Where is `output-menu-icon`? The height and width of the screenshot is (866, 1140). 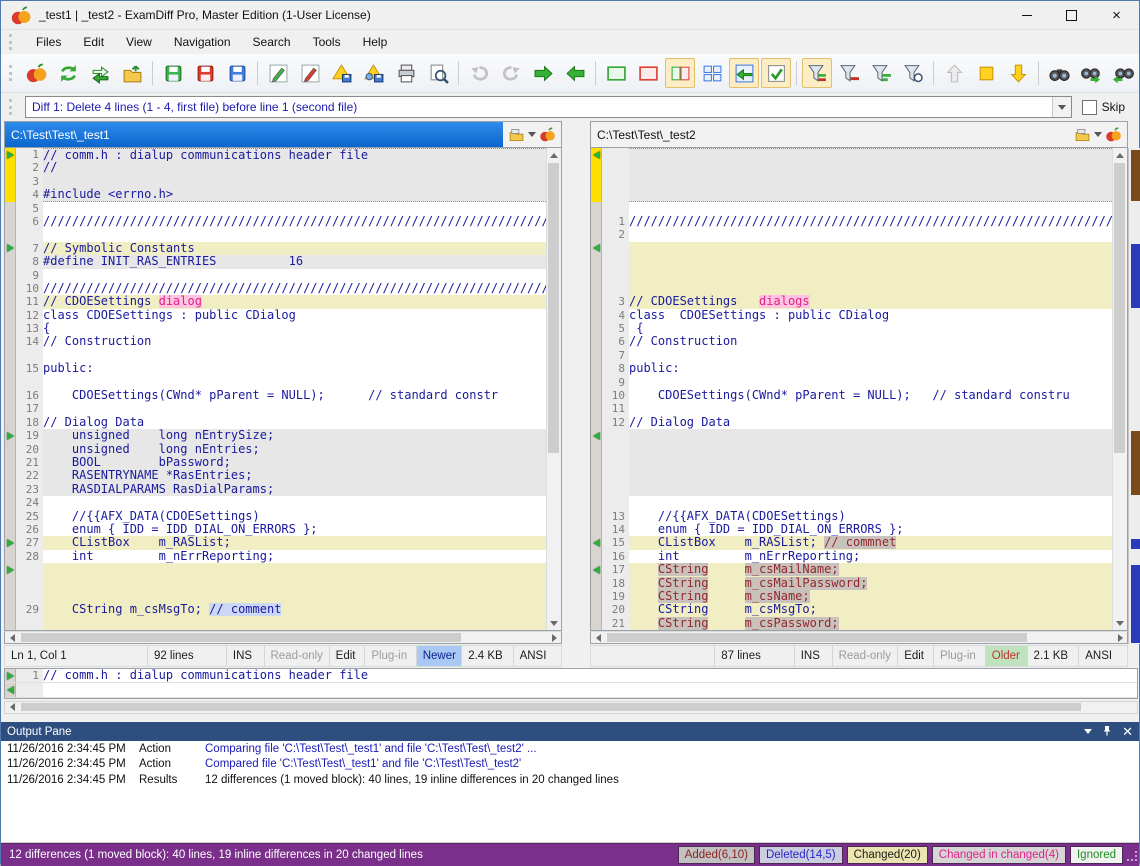 output-menu-icon is located at coordinates (1088, 731).